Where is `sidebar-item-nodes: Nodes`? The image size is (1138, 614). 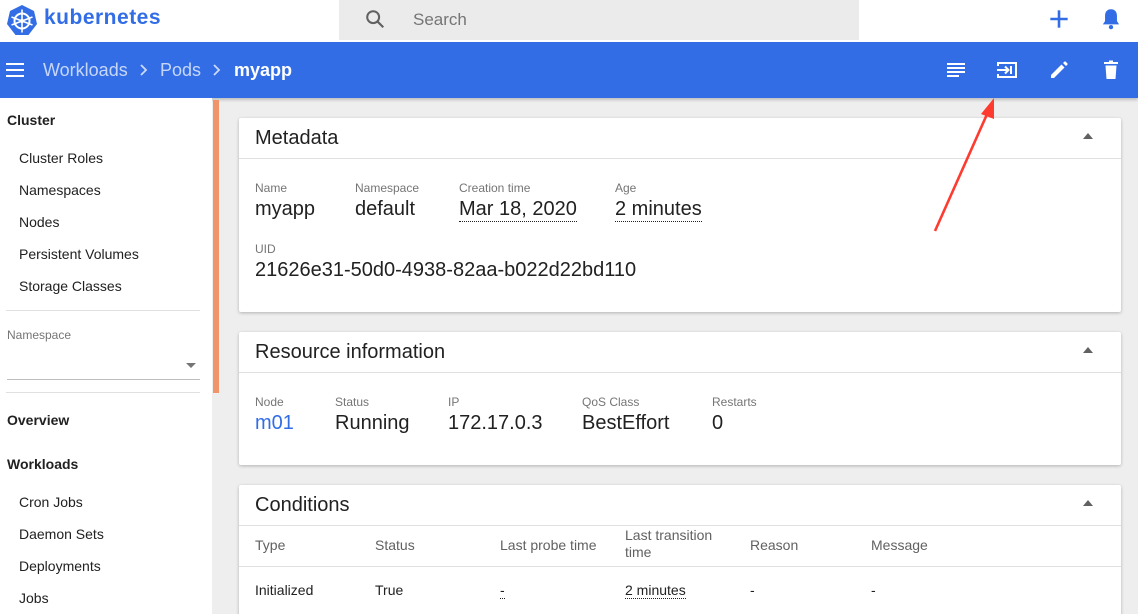
sidebar-item-nodes: Nodes is located at coordinates (39, 222).